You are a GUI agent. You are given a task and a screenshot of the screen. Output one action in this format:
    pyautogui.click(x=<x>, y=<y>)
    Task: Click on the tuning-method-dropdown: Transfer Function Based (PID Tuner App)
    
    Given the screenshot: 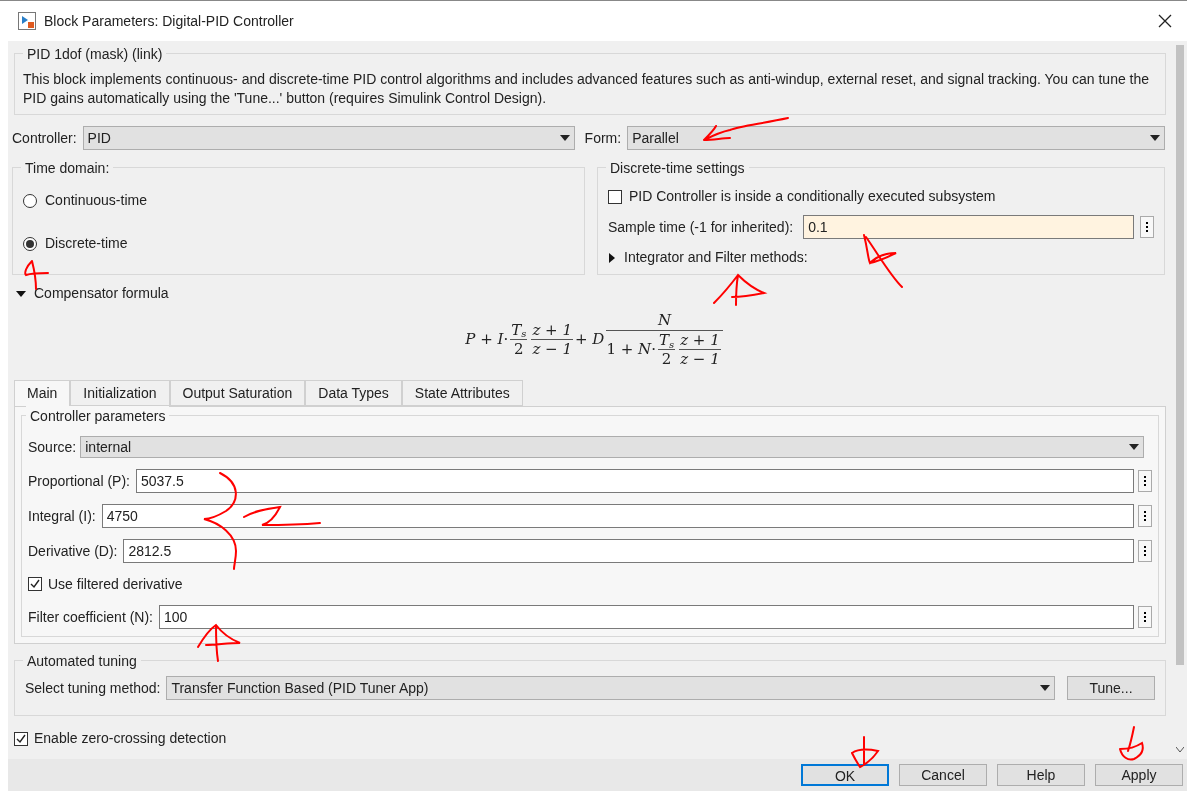 What is the action you would take?
    pyautogui.click(x=610, y=688)
    